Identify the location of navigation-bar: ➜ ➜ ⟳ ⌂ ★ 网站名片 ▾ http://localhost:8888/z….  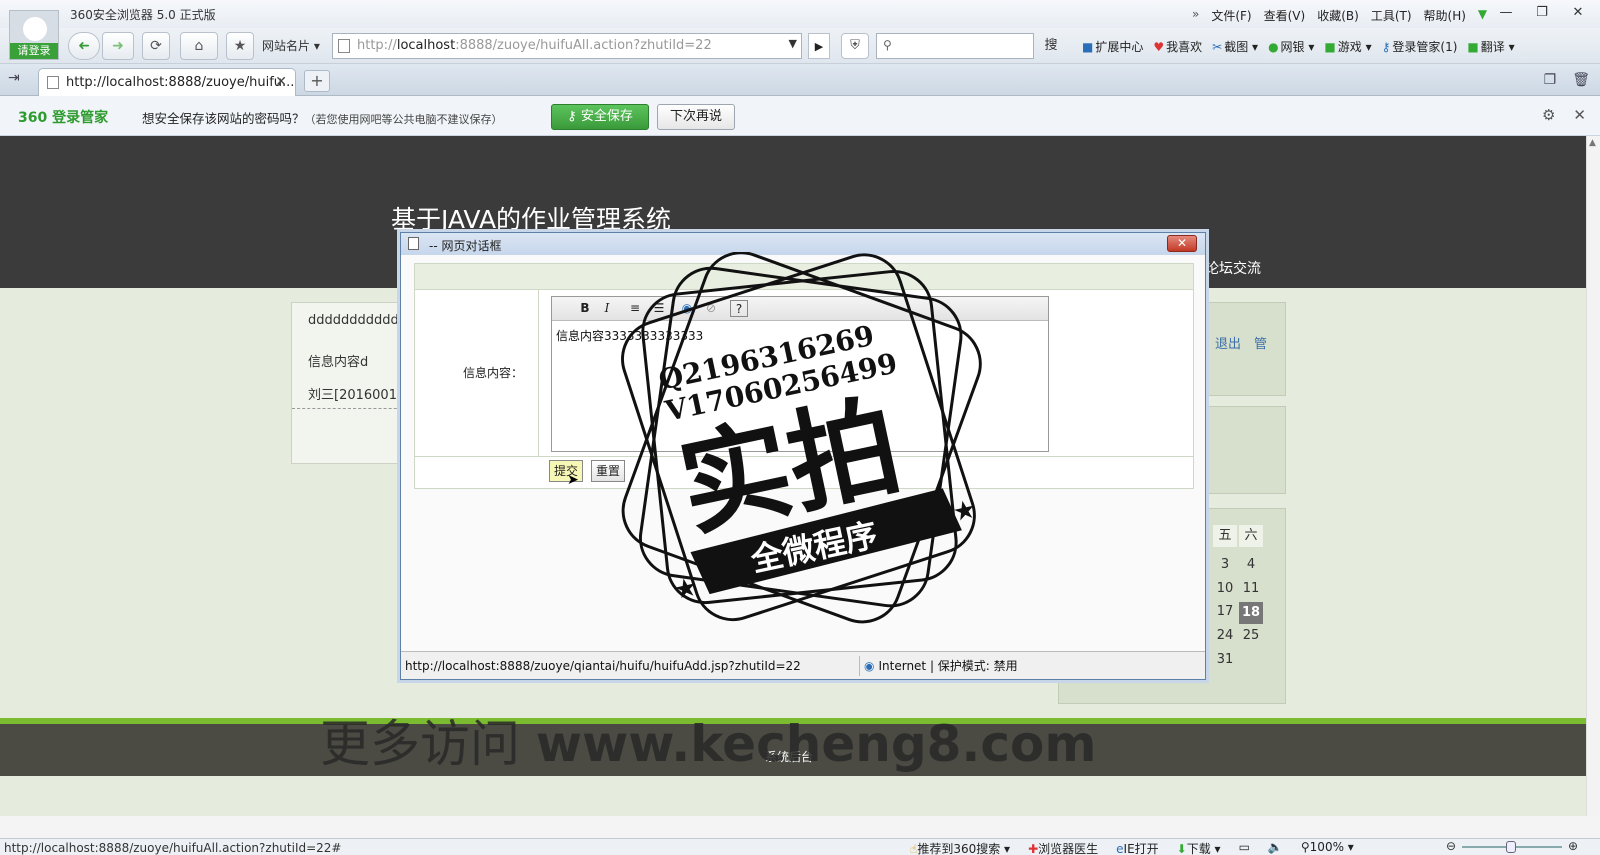
(800, 46).